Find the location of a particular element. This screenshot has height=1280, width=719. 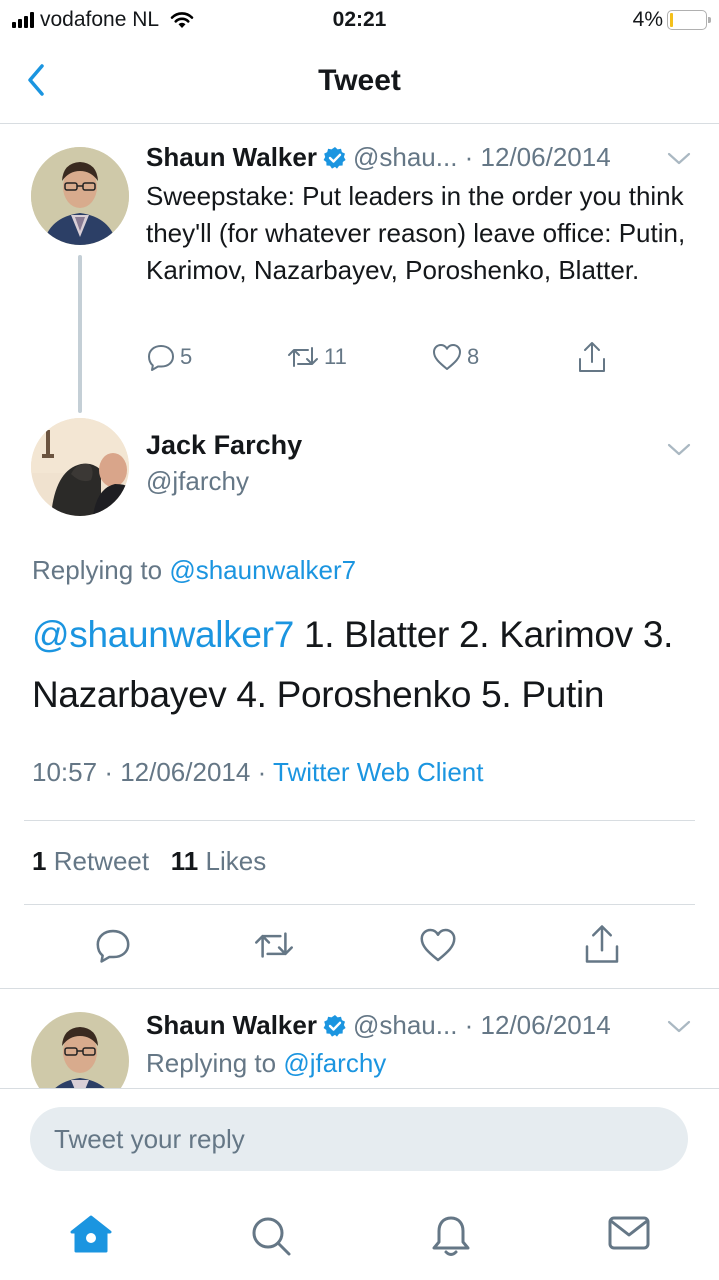

share-action is located at coordinates (592, 357).